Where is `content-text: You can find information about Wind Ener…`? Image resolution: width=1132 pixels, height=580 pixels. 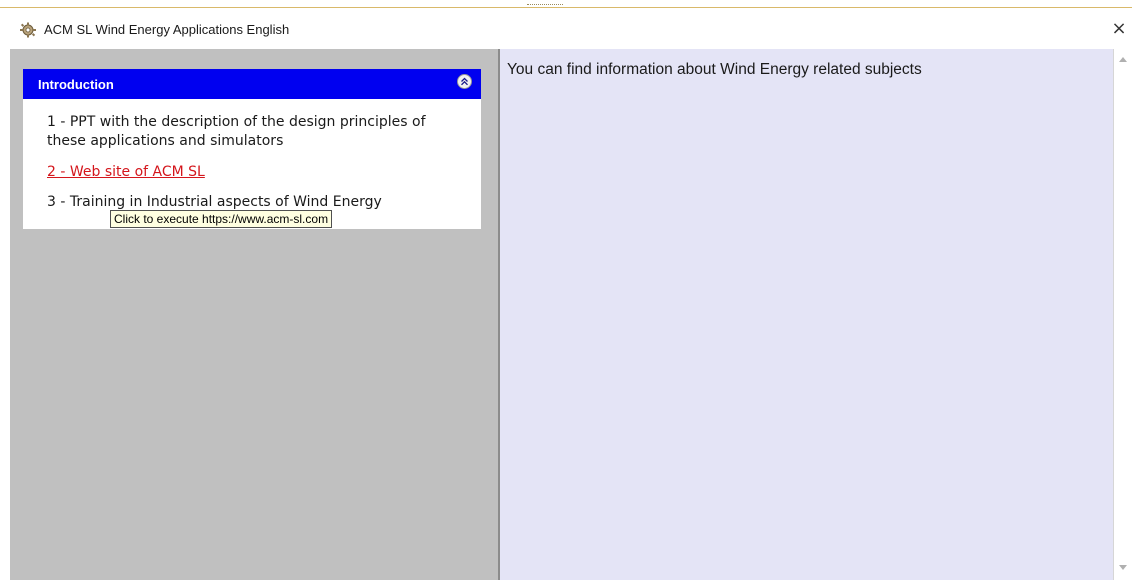 content-text: You can find information about Wind Ener… is located at coordinates (714, 69).